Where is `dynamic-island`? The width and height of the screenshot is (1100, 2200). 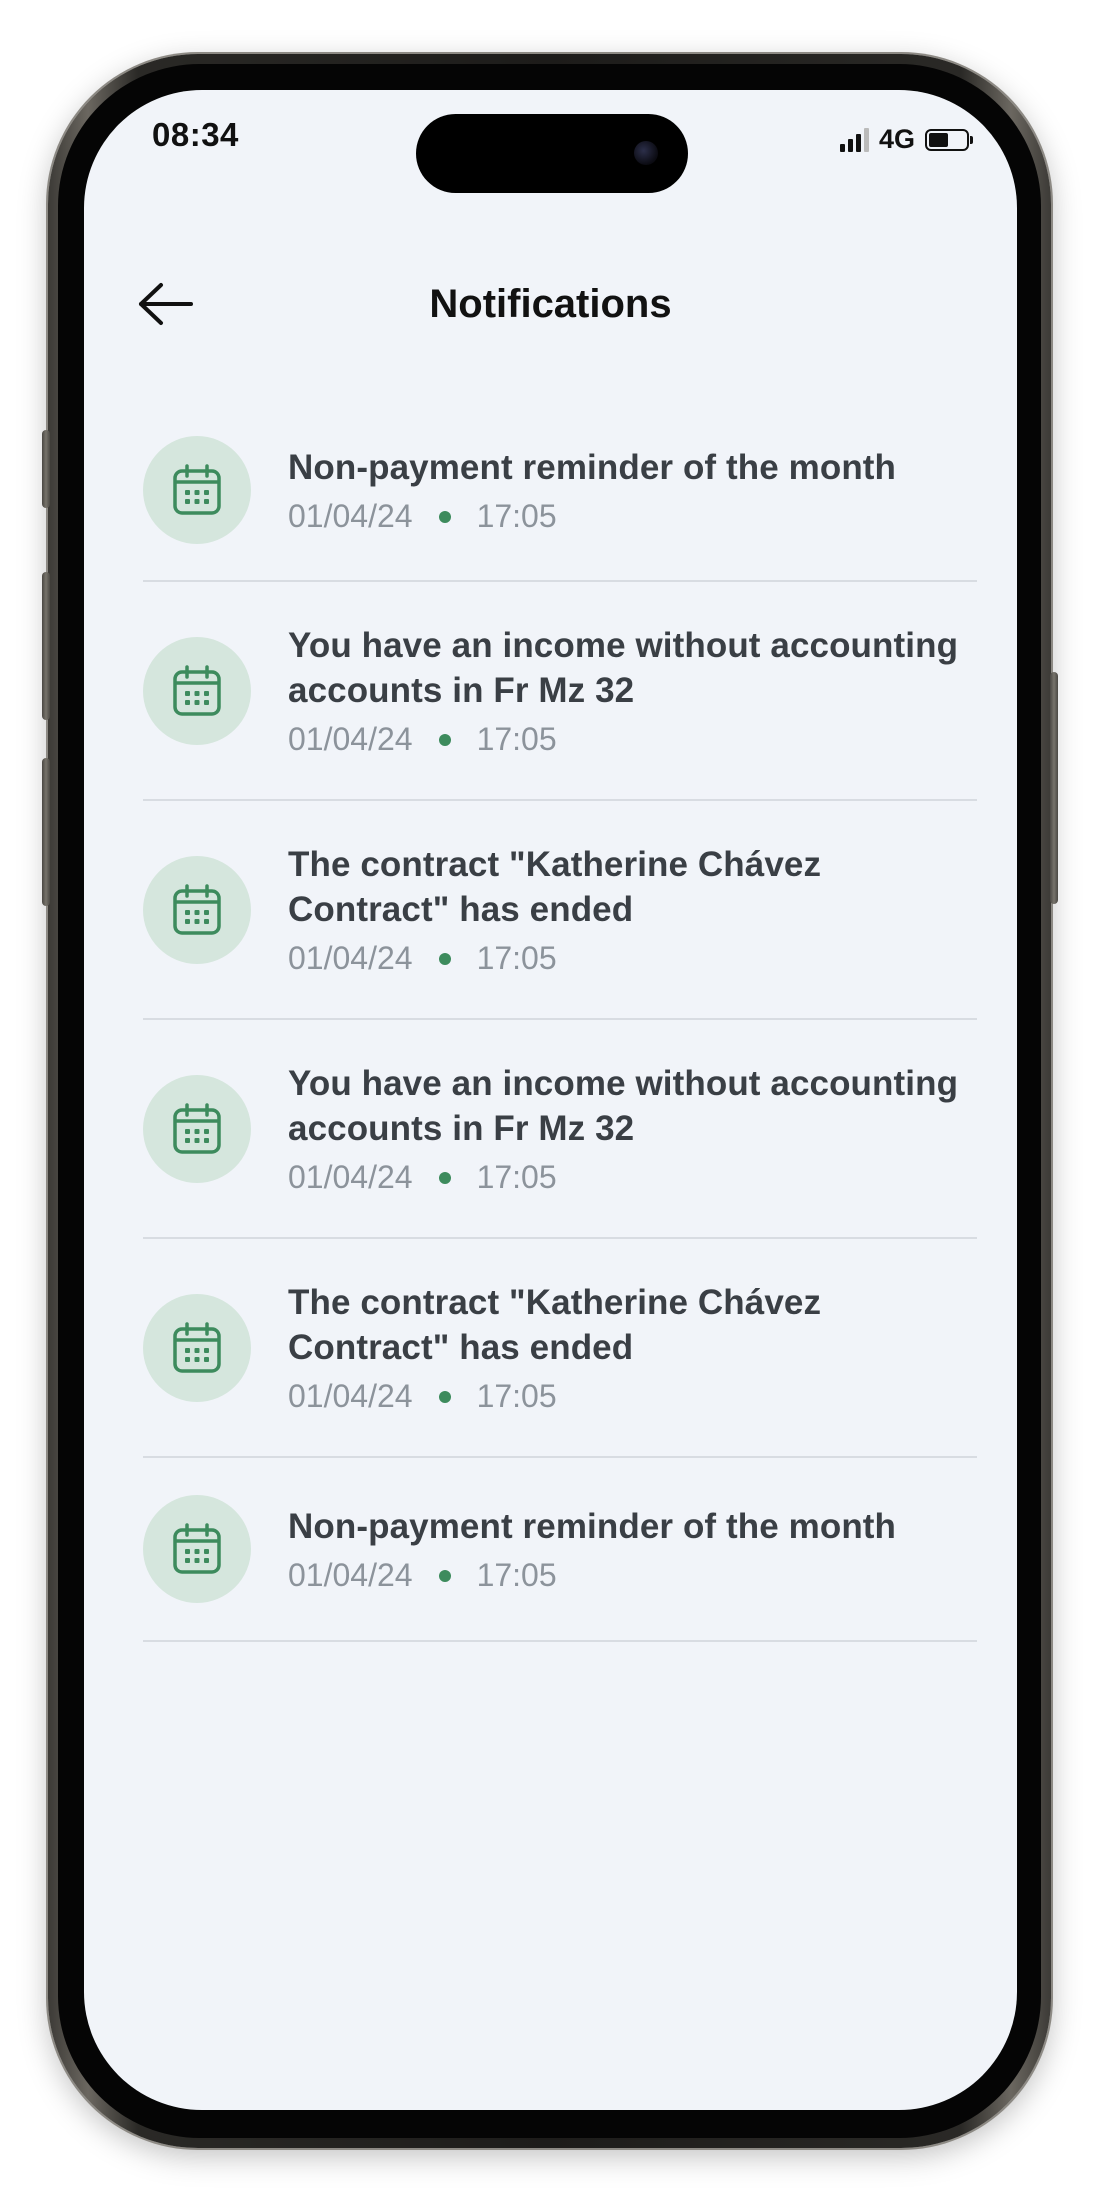
dynamic-island is located at coordinates (552, 153).